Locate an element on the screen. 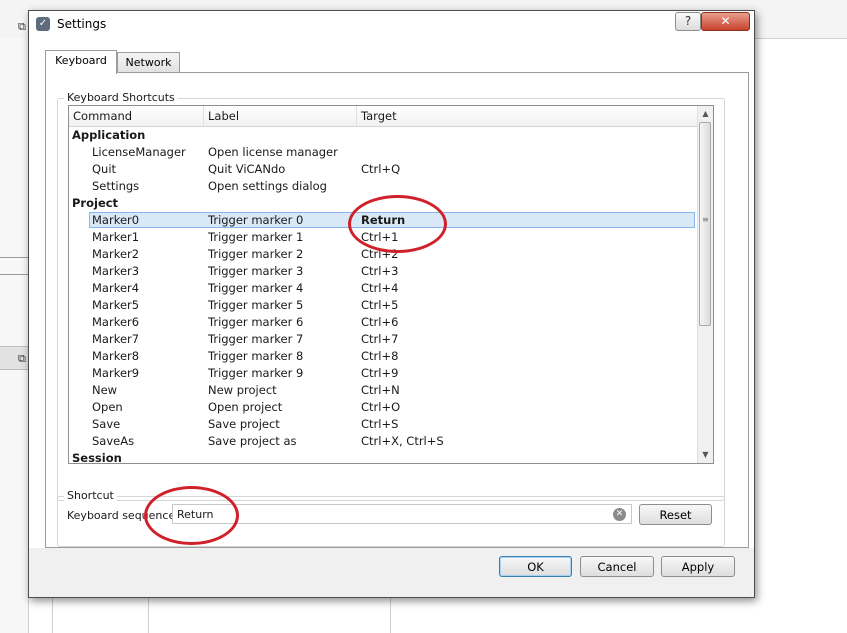 The height and width of the screenshot is (633, 847). tree-row: Marker5 Trigger marker 5 Ctrl+5 is located at coordinates (383, 305).